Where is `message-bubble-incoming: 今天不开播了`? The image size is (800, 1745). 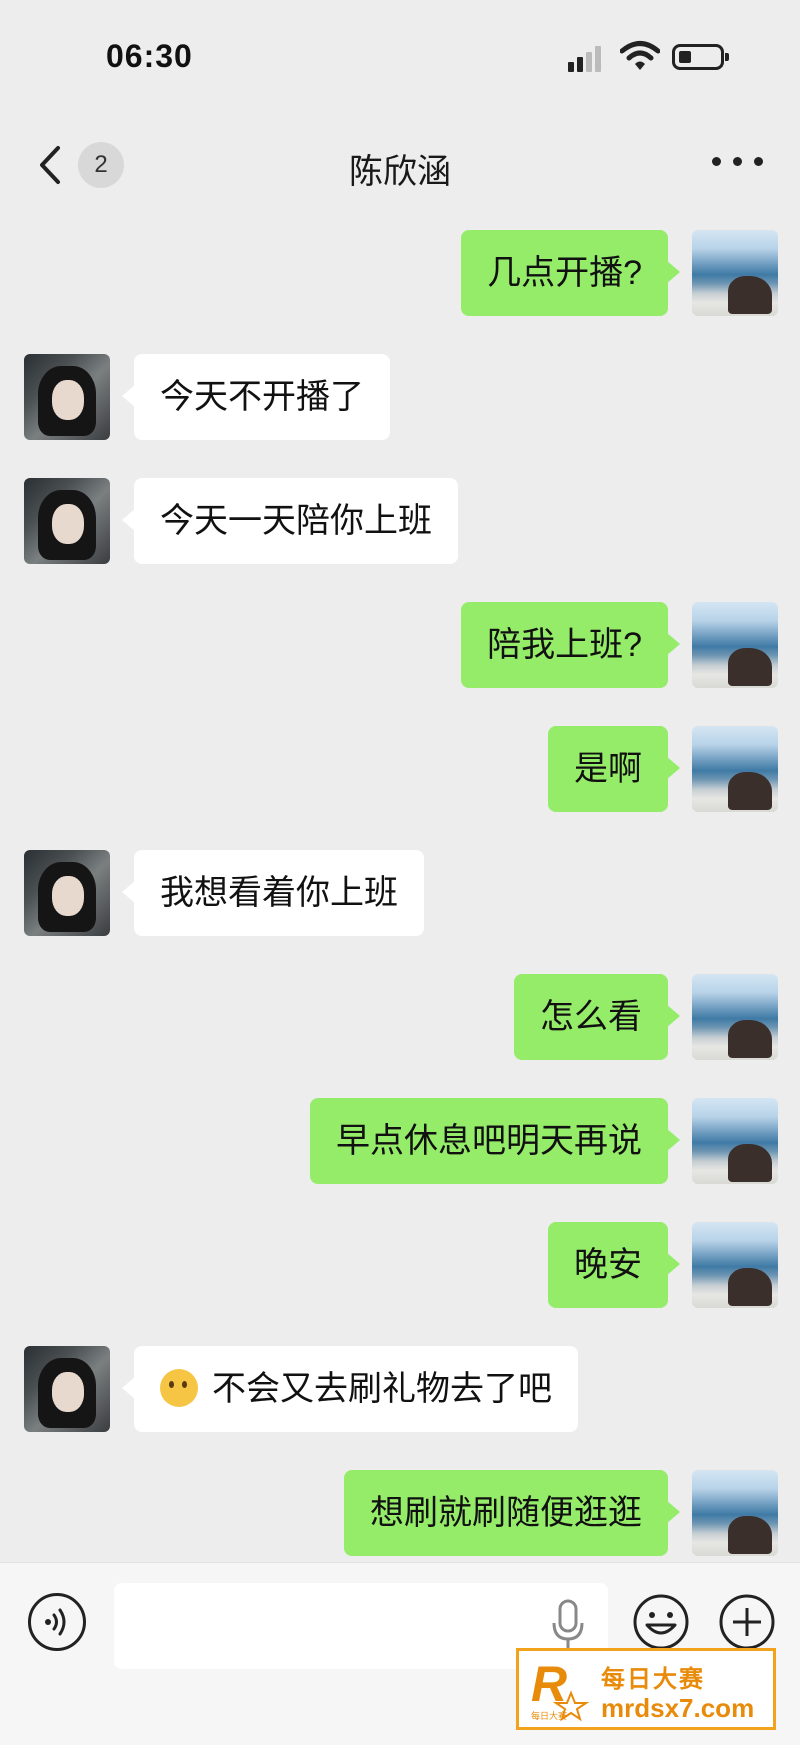 message-bubble-incoming: 今天不开播了 is located at coordinates (256, 397).